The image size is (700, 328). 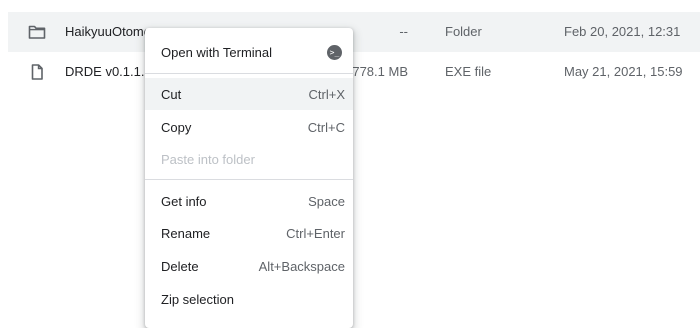 What do you see at coordinates (249, 299) in the screenshot?
I see `menu-item-zip-selection: Zip selection` at bounding box center [249, 299].